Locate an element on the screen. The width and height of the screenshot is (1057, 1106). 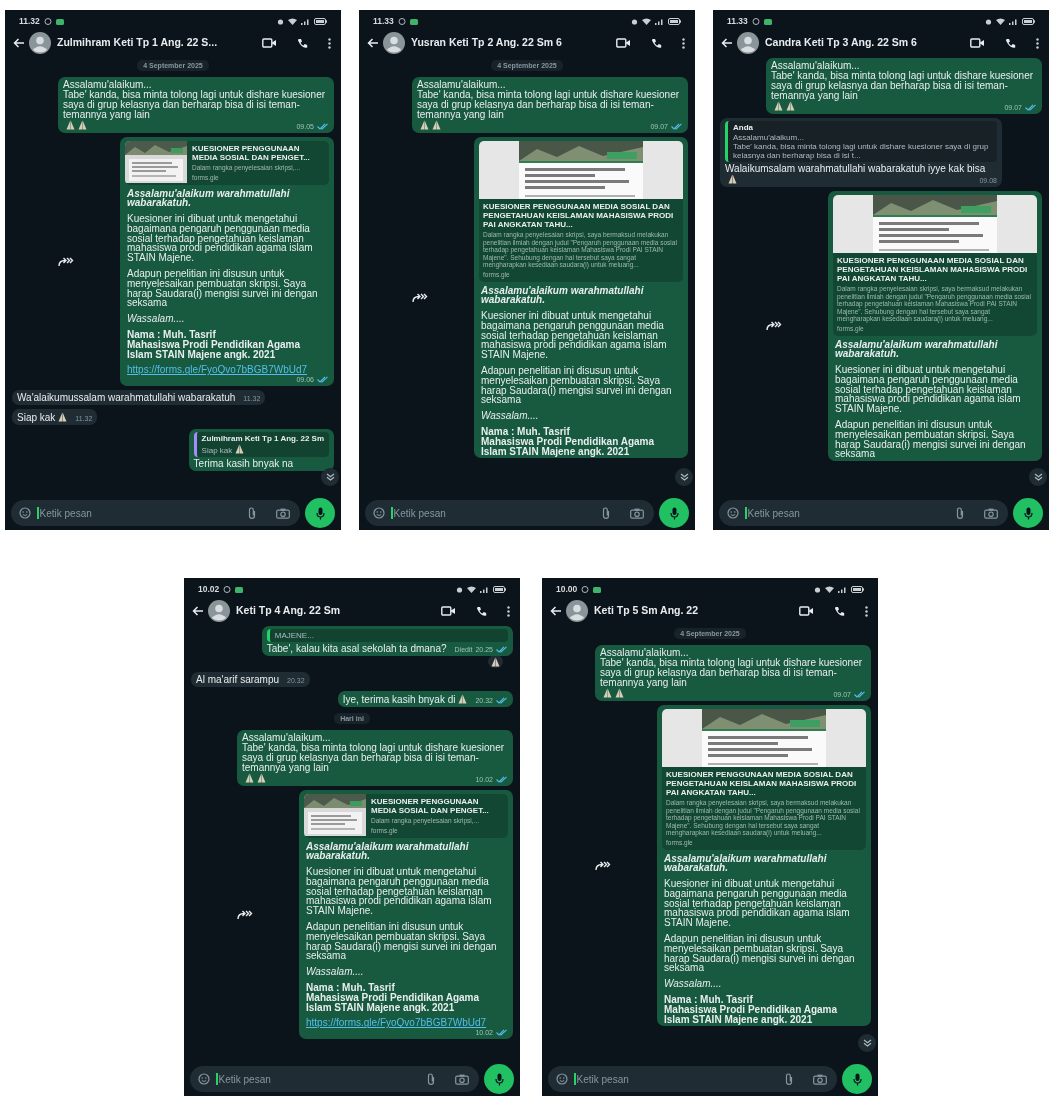
battery-icon is located at coordinates (499, 589).